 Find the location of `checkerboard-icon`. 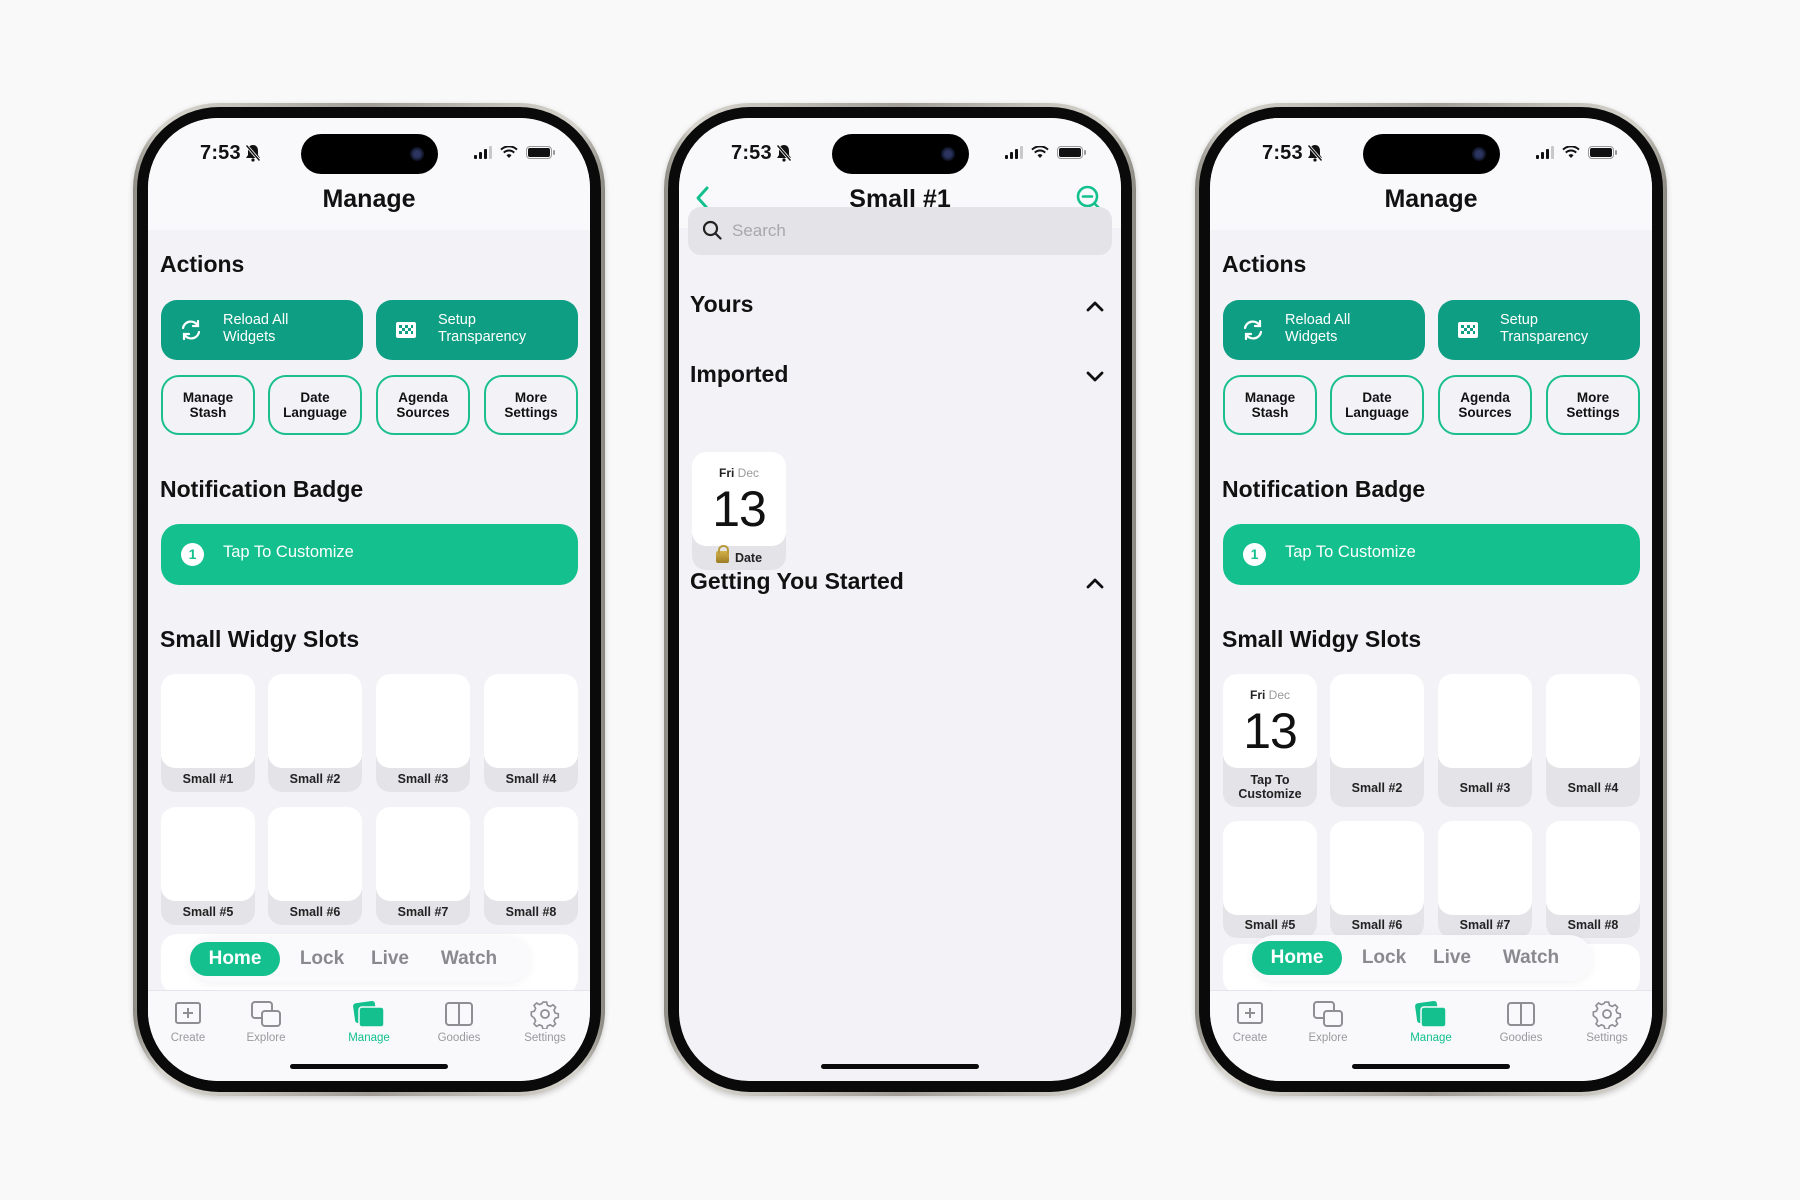

checkerboard-icon is located at coordinates (406, 330).